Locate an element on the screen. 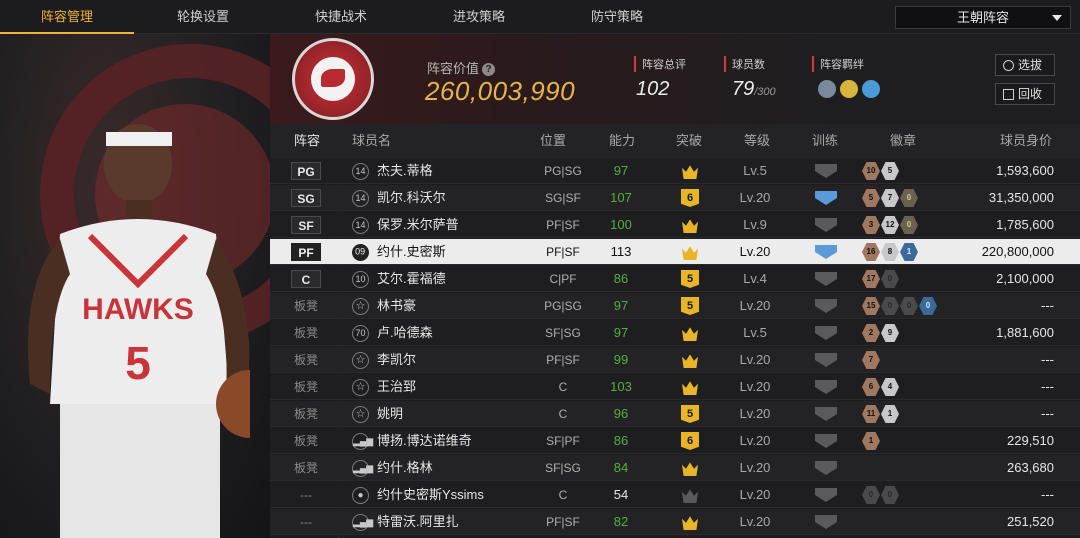 The height and width of the screenshot is (538, 1080). col-header-position: 位置 is located at coordinates (553, 141).